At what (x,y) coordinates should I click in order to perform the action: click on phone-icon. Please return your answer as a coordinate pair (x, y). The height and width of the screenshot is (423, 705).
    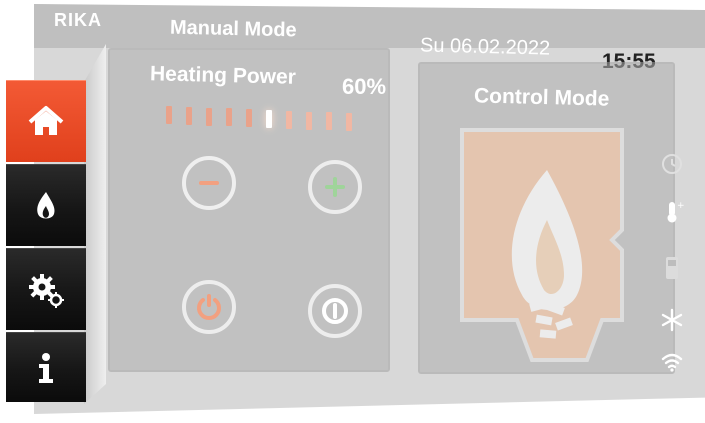
    Looking at the image, I should click on (672, 268).